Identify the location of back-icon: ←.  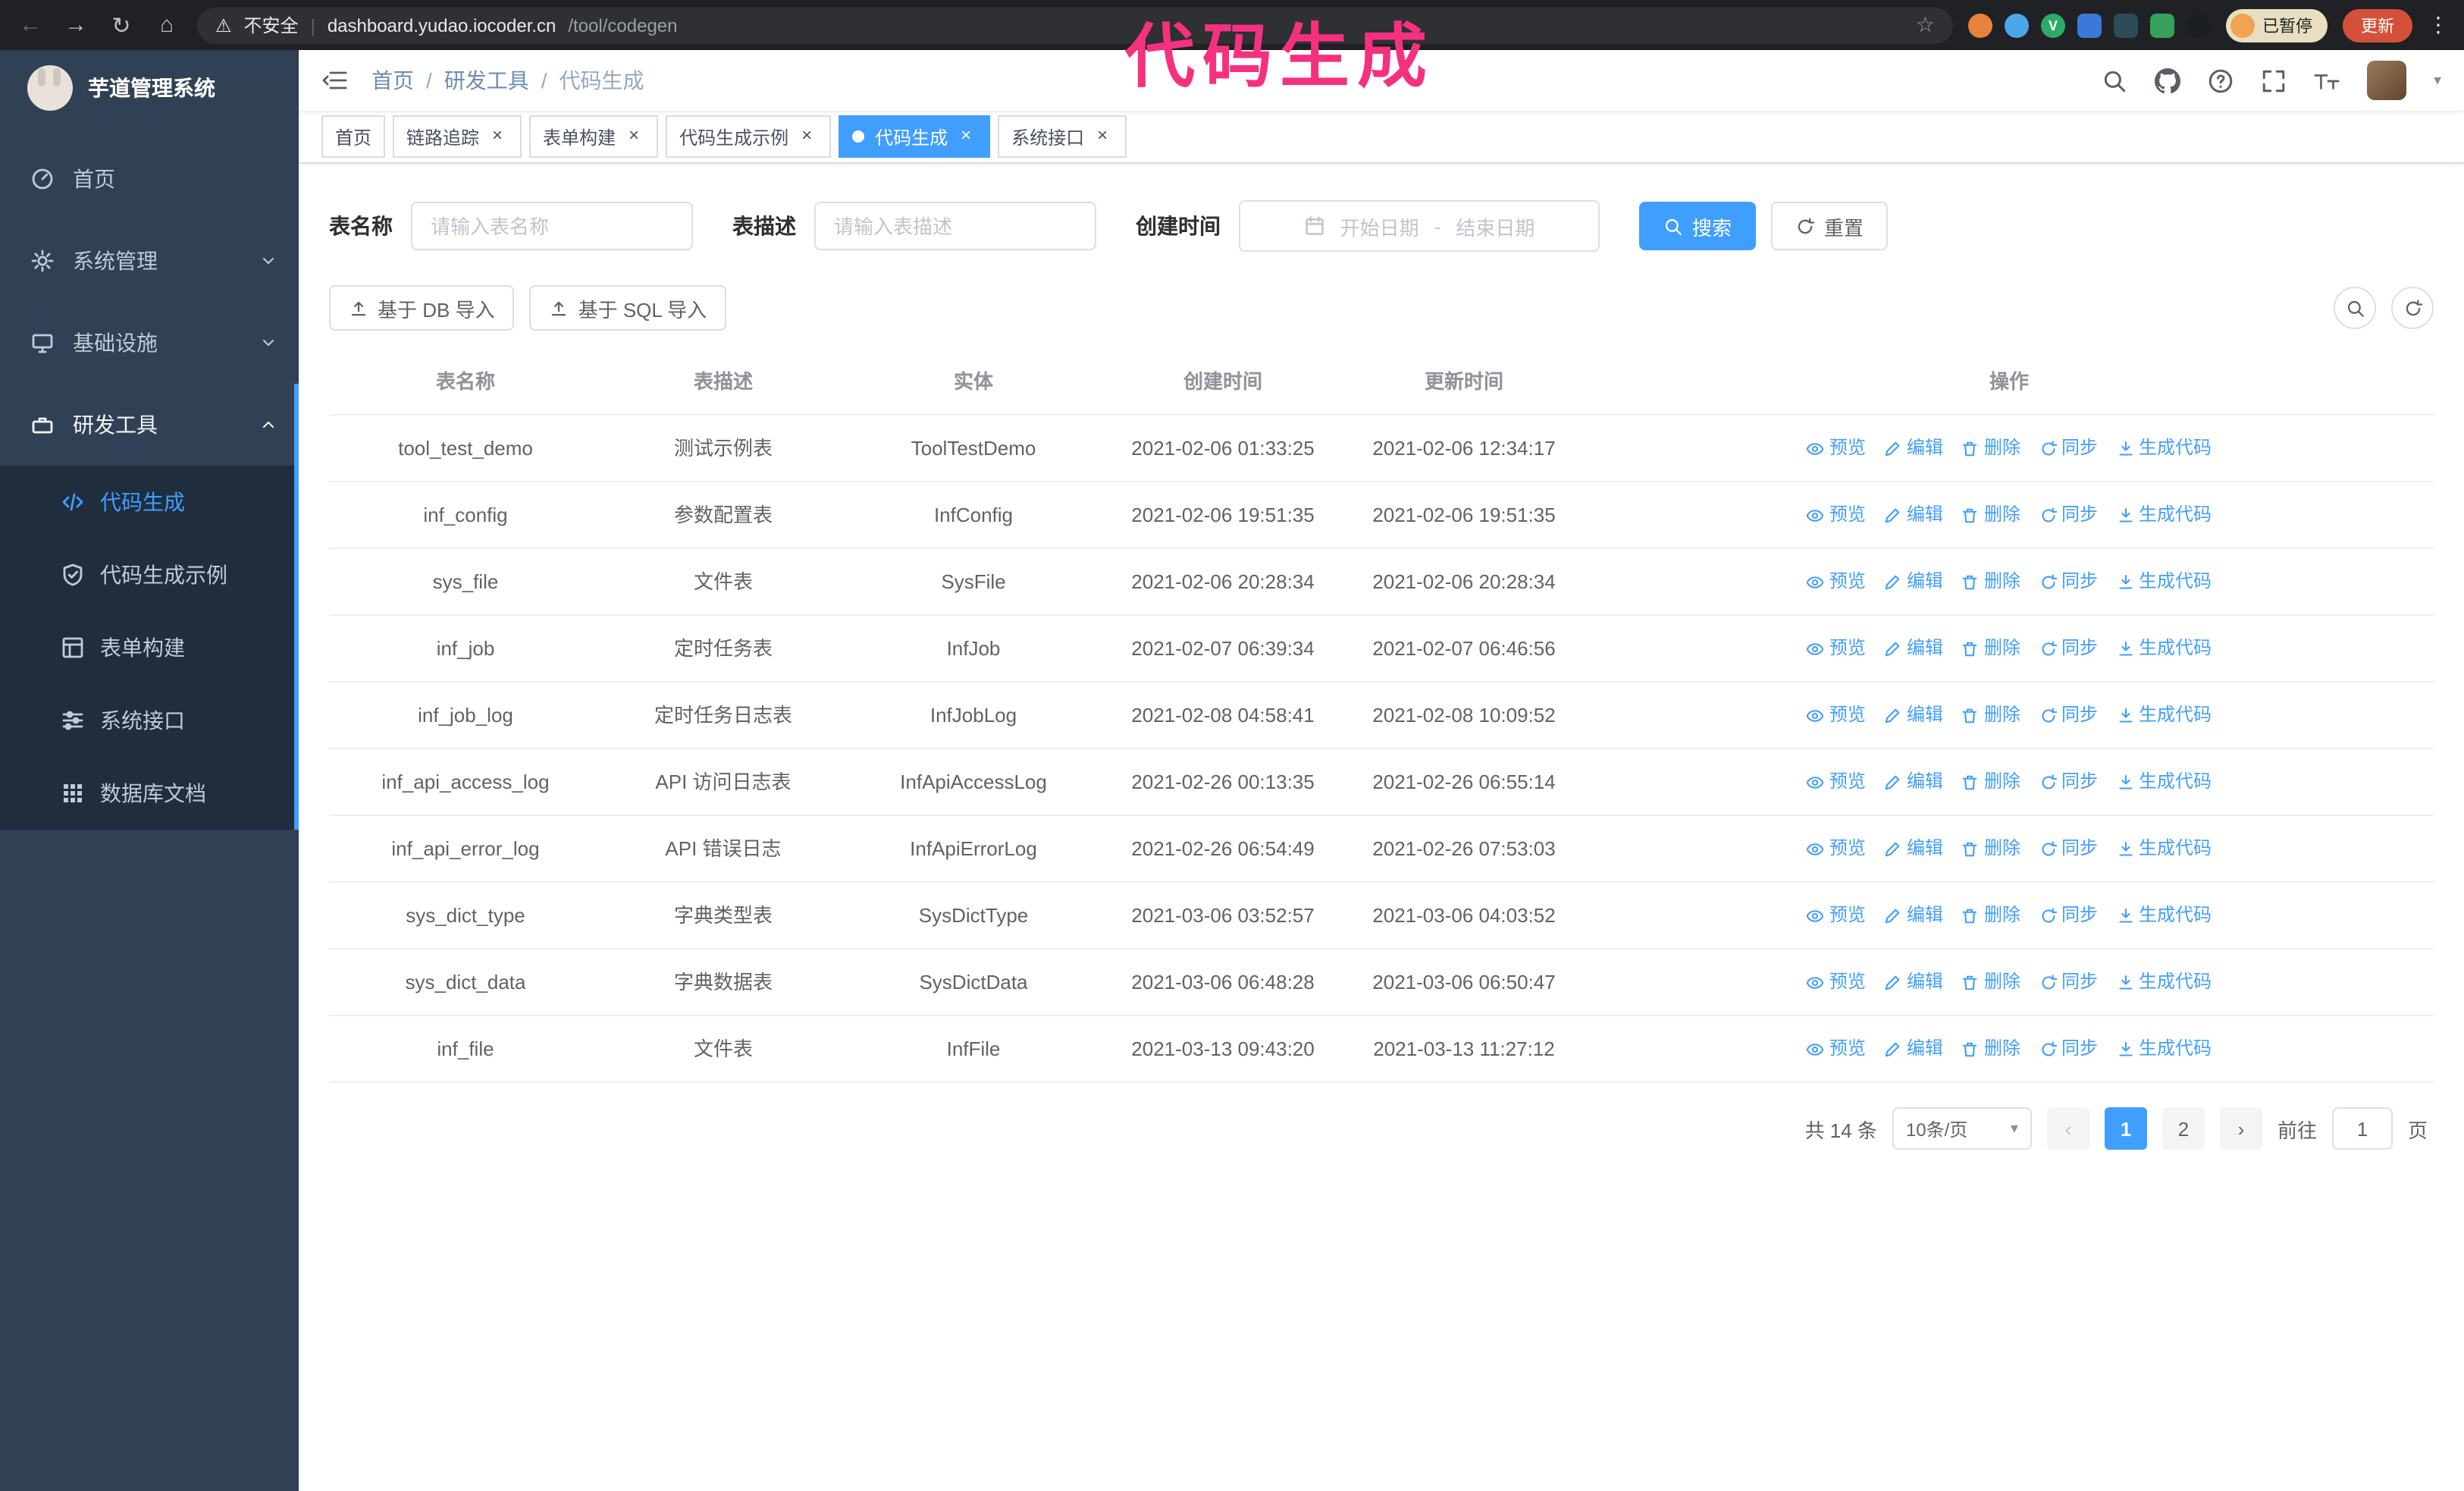
(30, 25).